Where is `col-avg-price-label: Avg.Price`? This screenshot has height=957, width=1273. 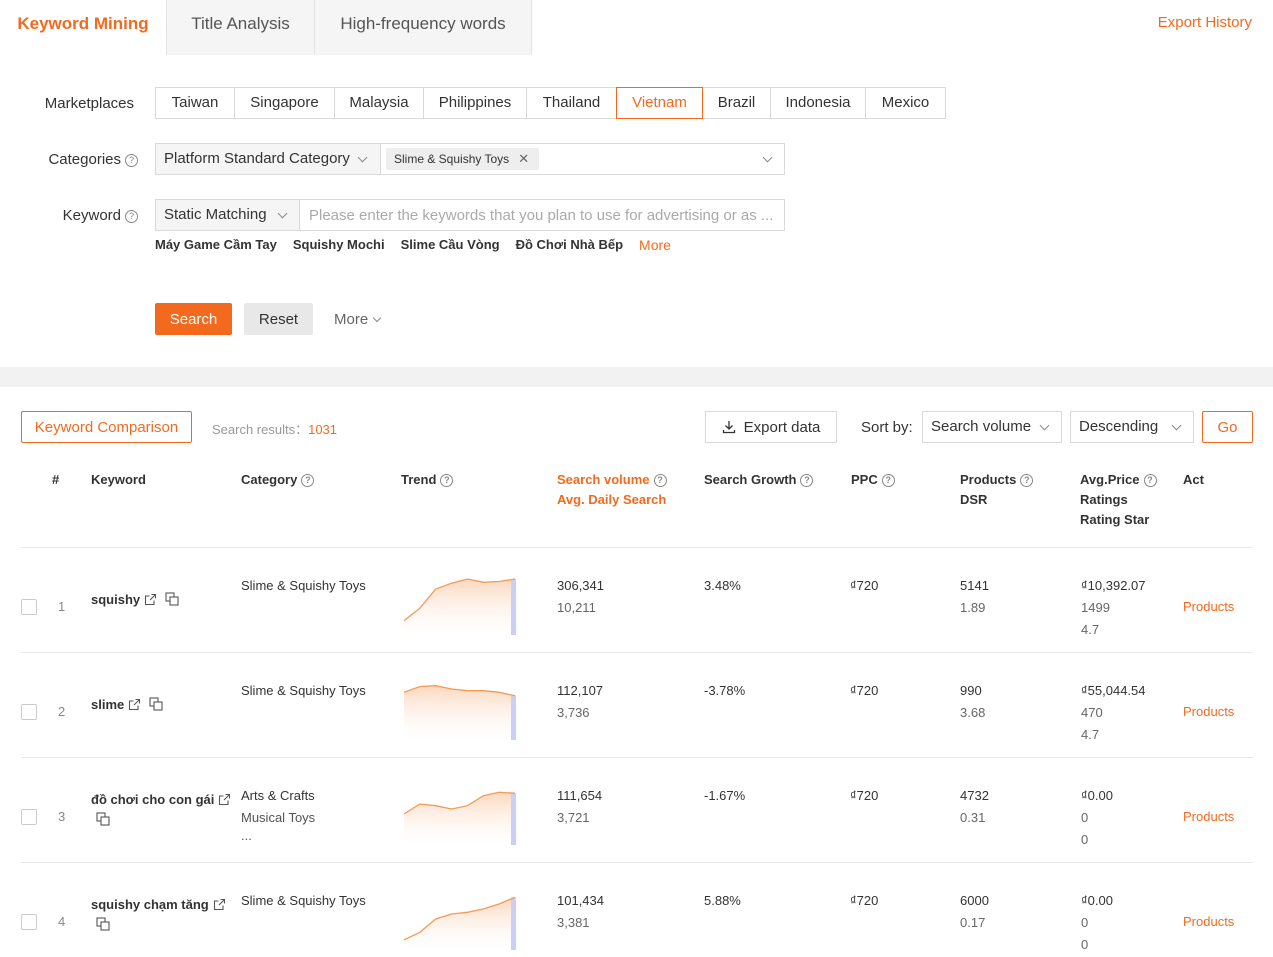
col-avg-price-label: Avg.Price is located at coordinates (1110, 479).